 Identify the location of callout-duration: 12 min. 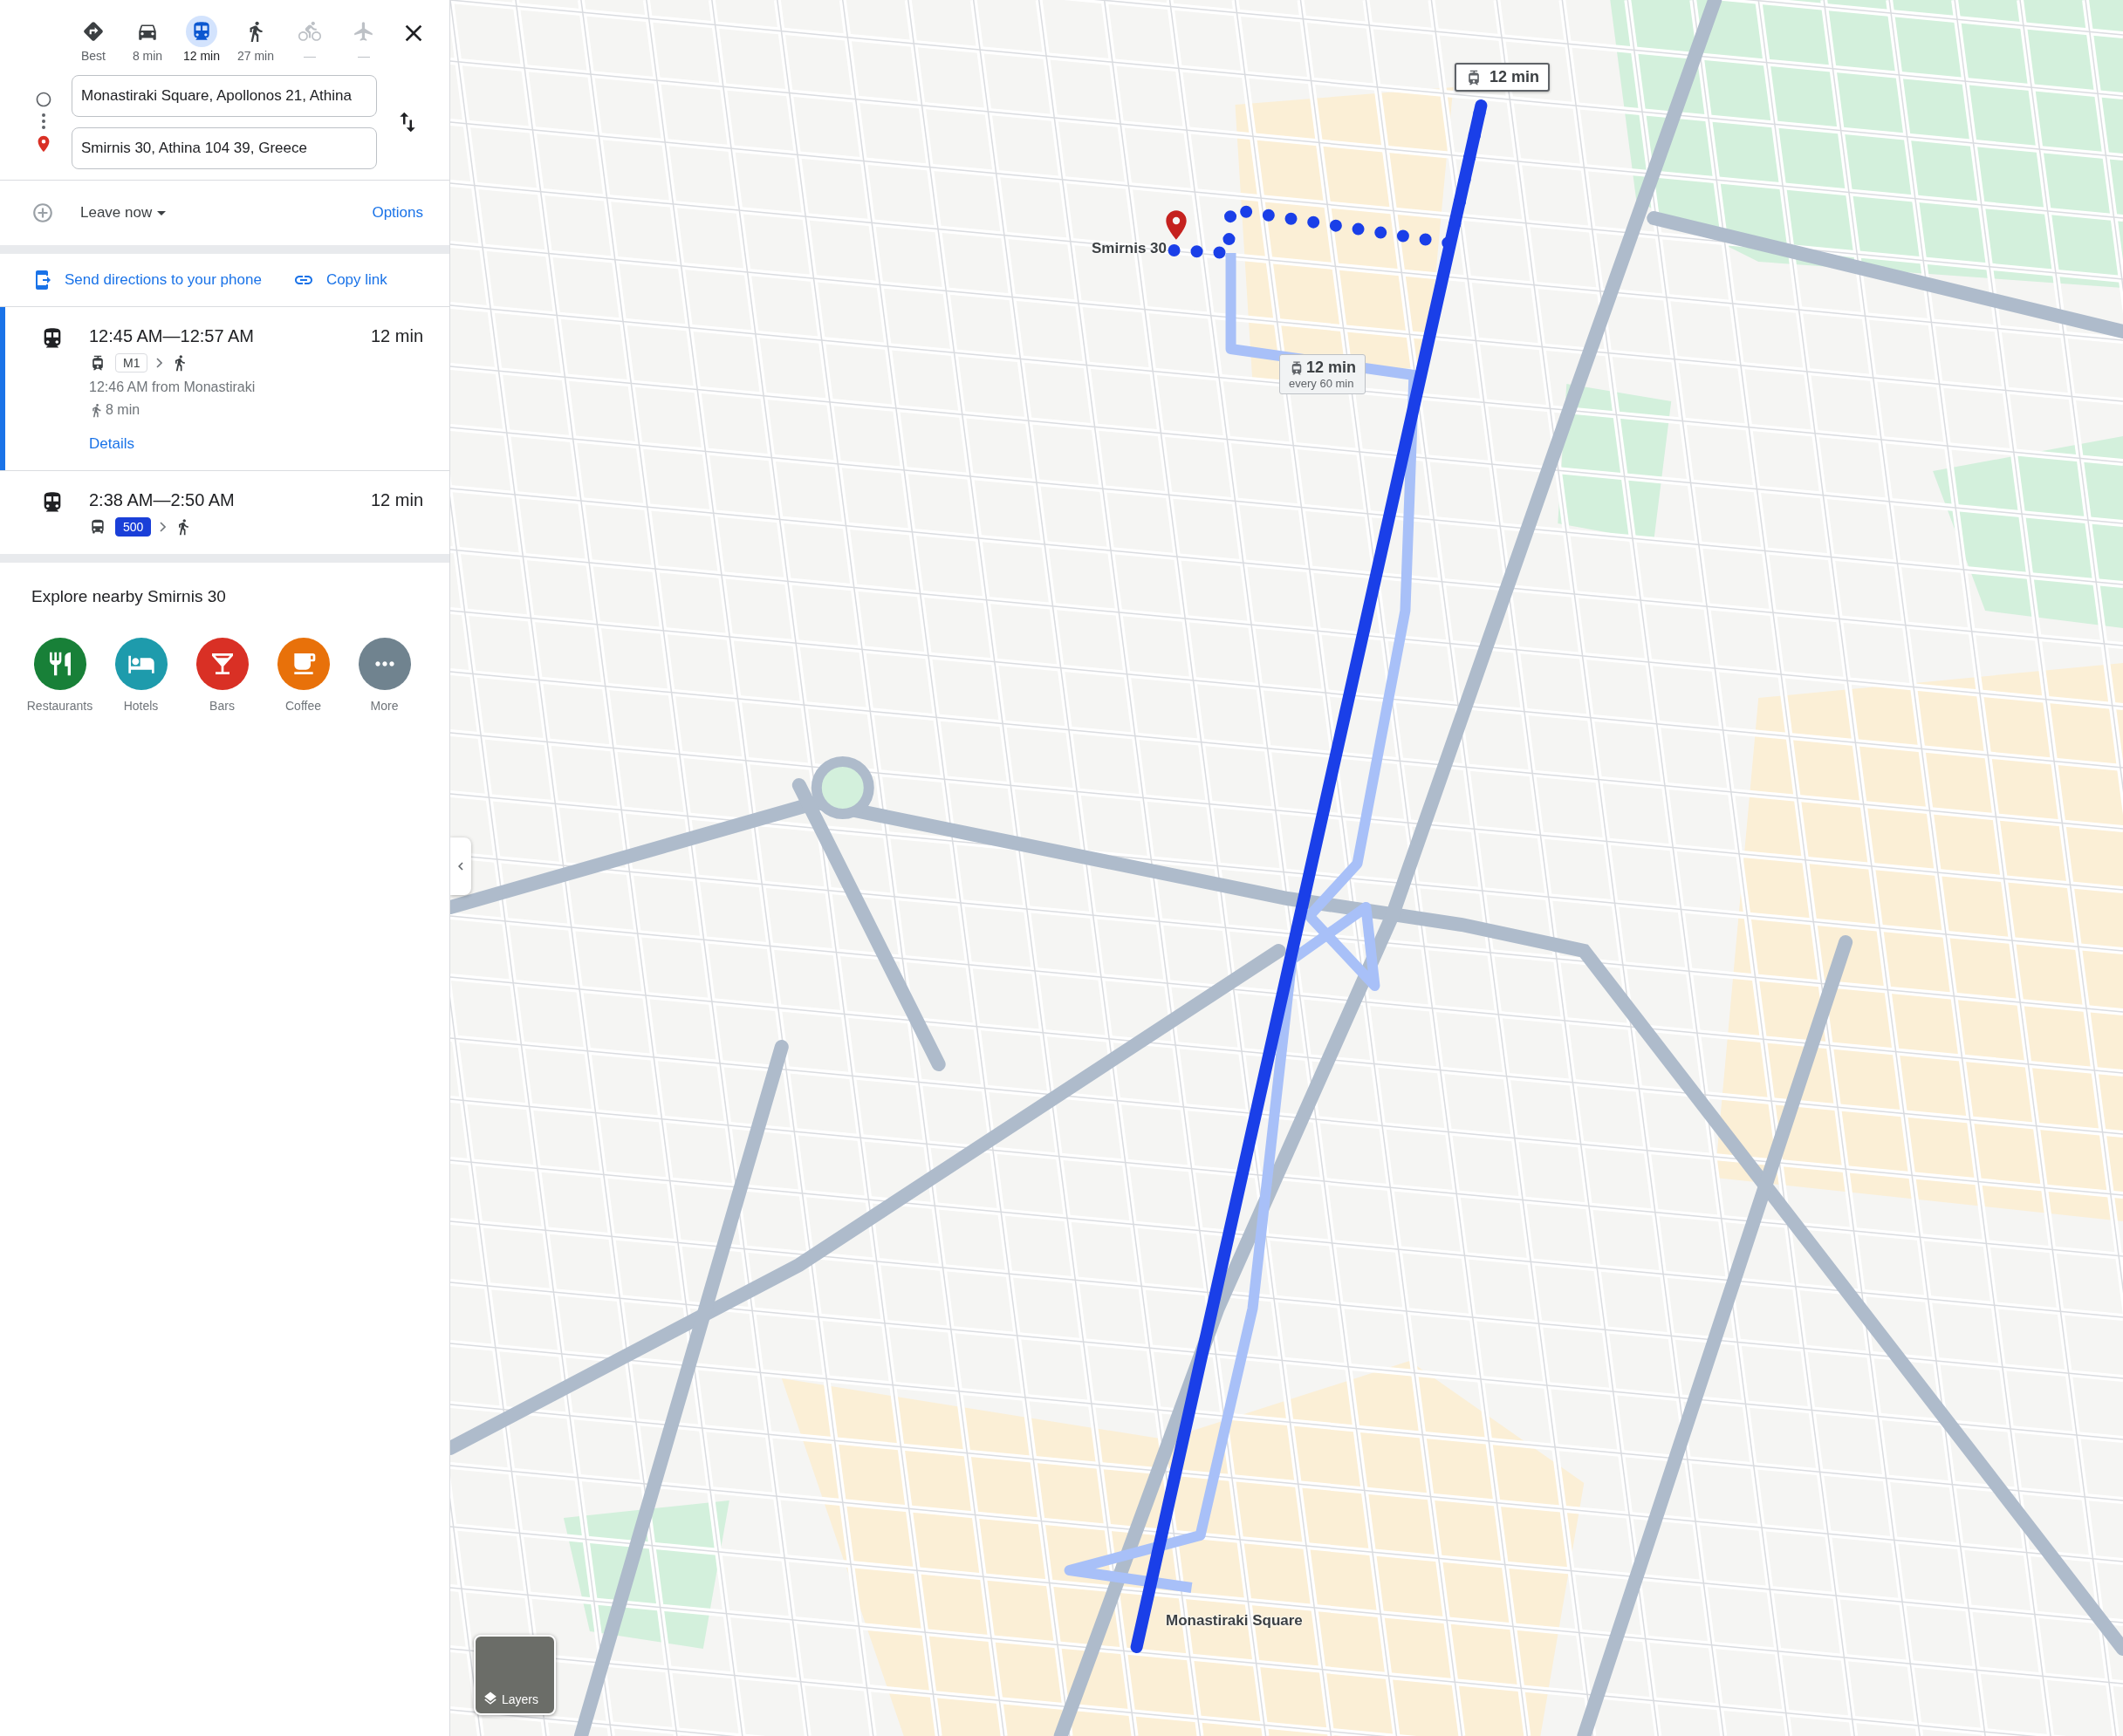
(1331, 368).